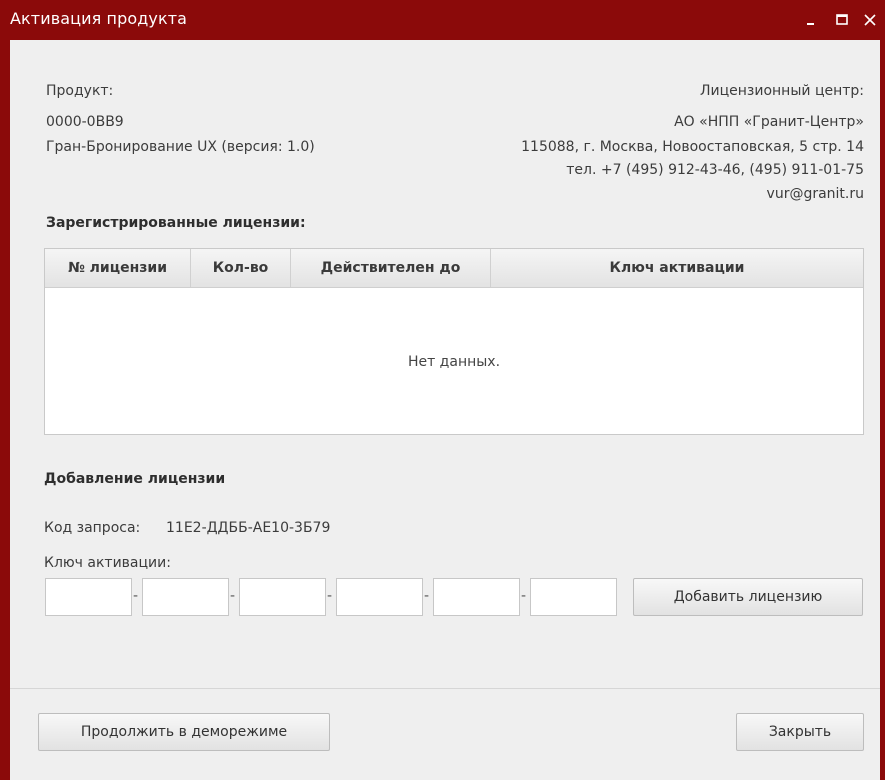  Describe the element at coordinates (135, 479) in the screenshot. I see `add-license-heading: Добавление лицензии` at that location.